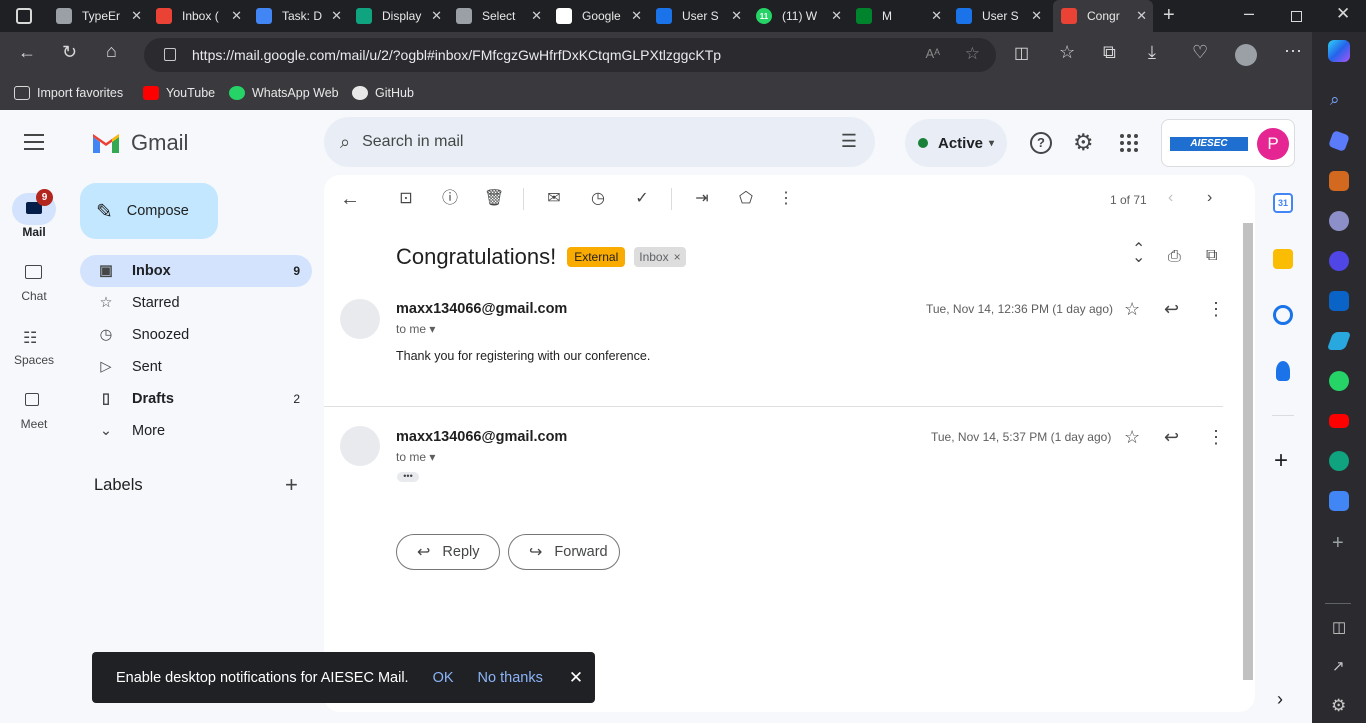  Describe the element at coordinates (383, 93) in the screenshot. I see `bookmark-github: GitHub` at that location.